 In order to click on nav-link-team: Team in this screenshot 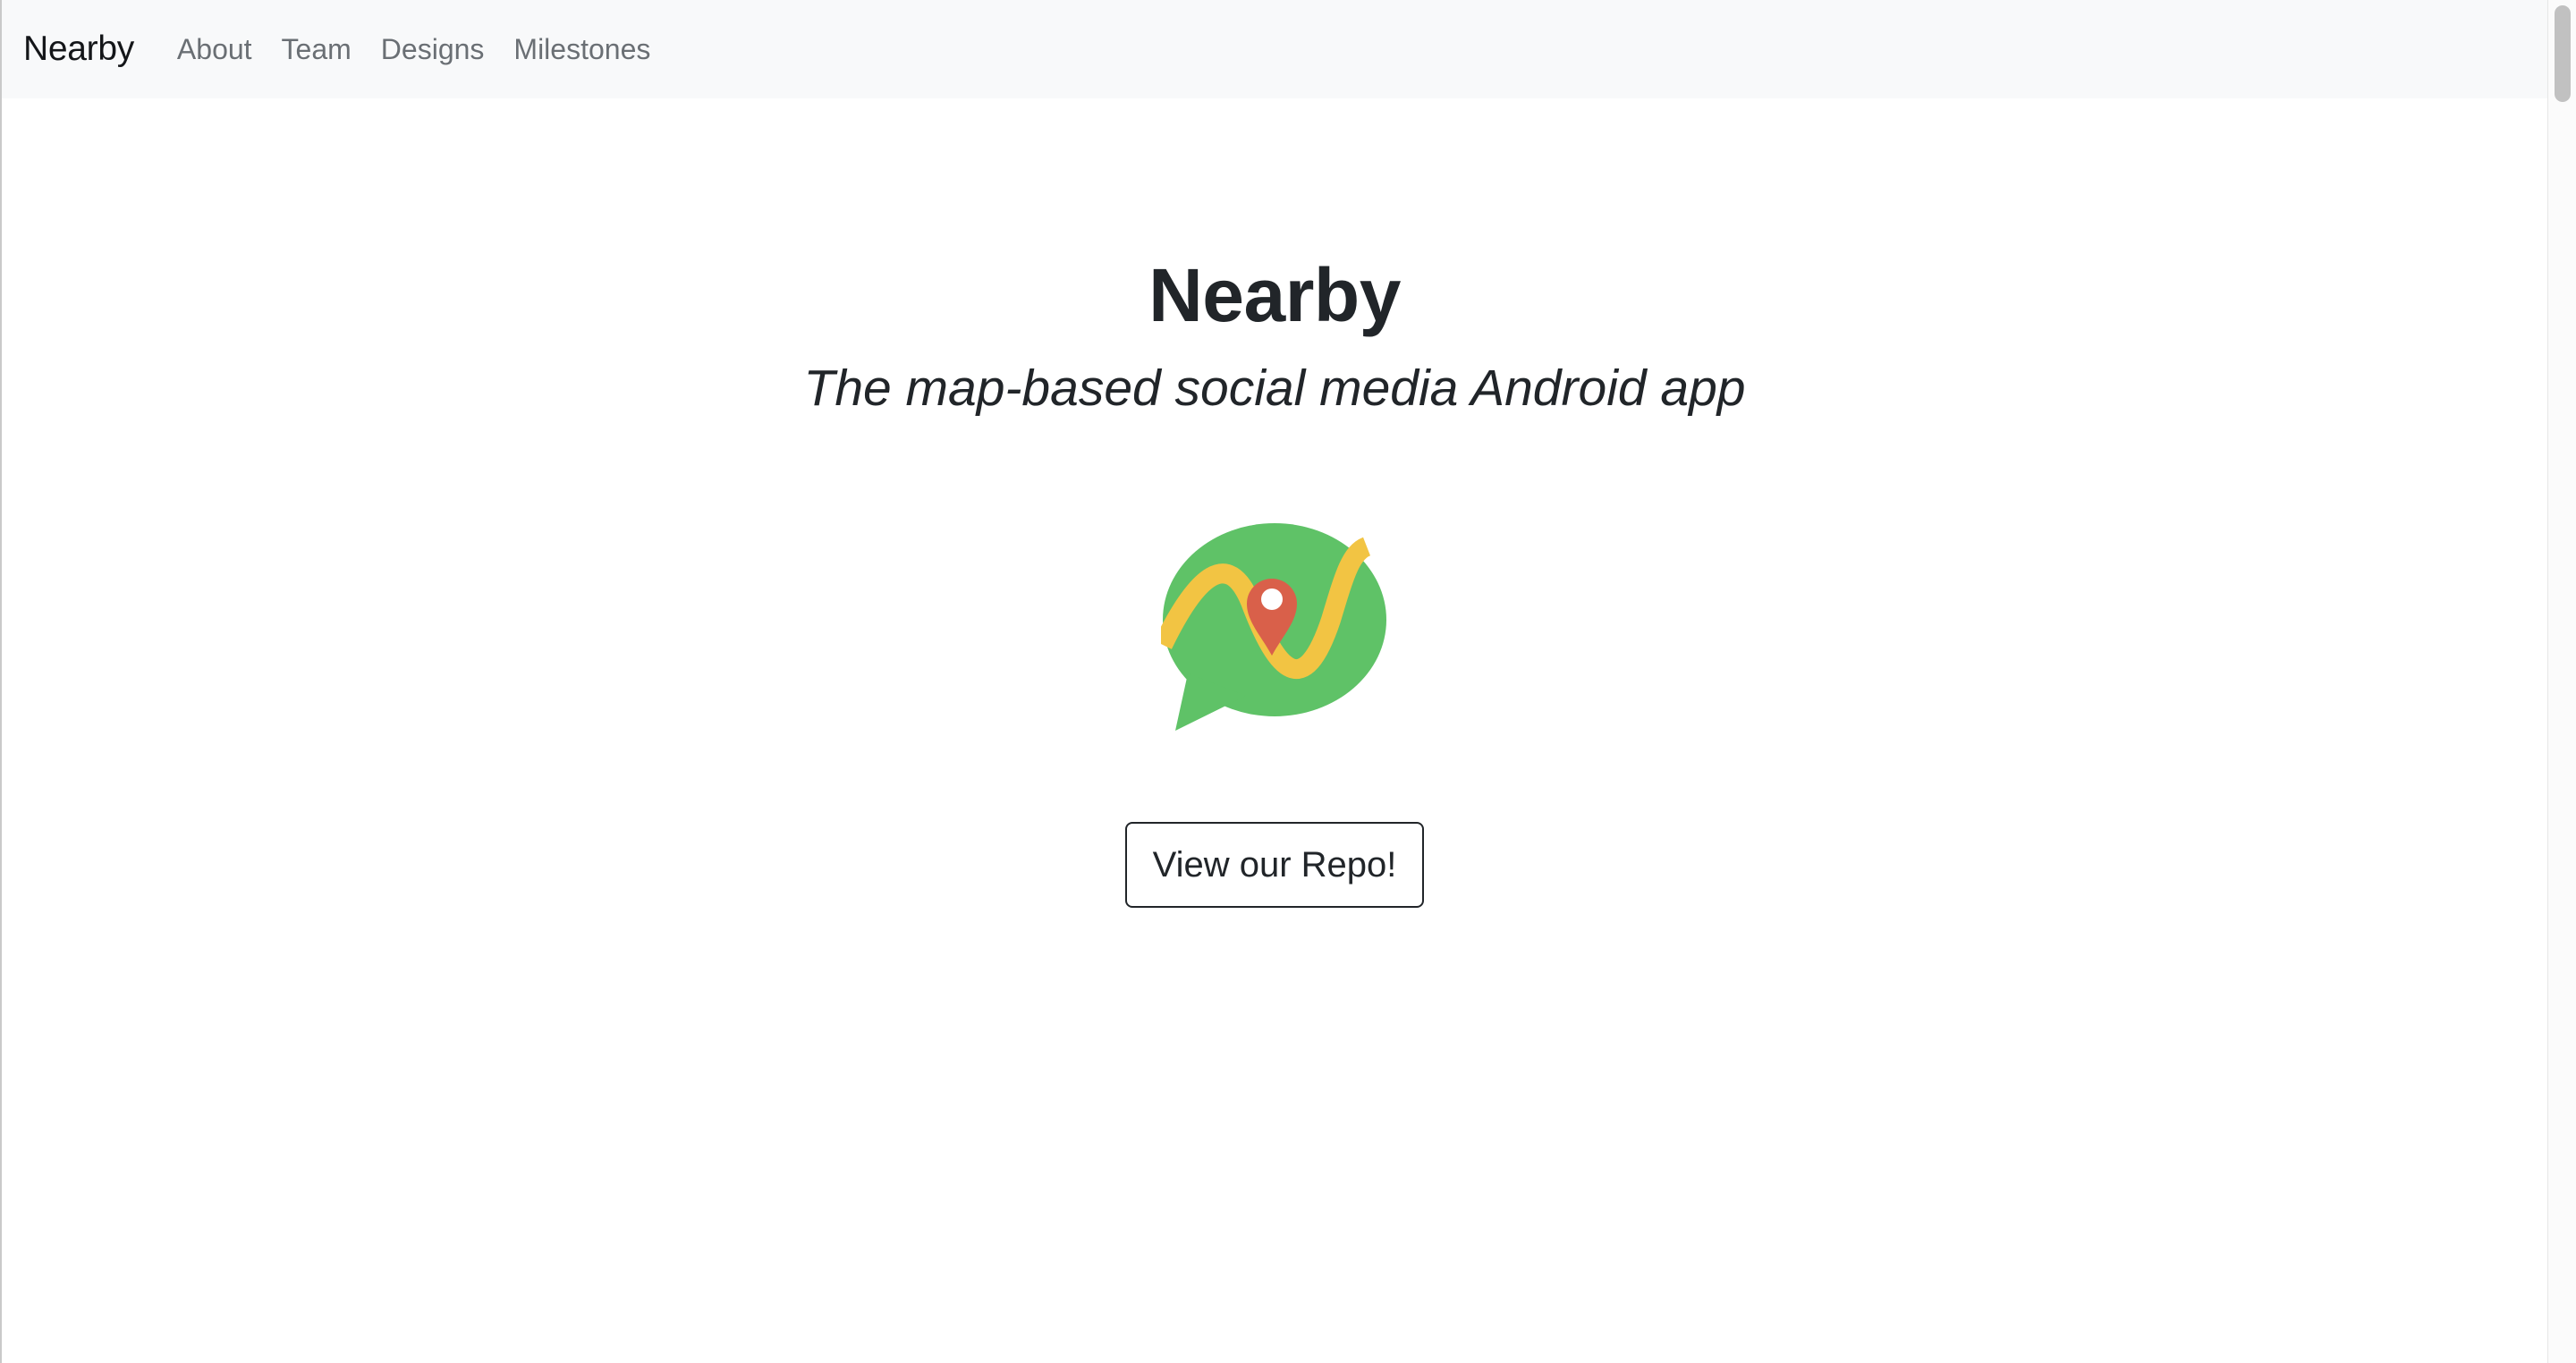, I will do `click(317, 49)`.